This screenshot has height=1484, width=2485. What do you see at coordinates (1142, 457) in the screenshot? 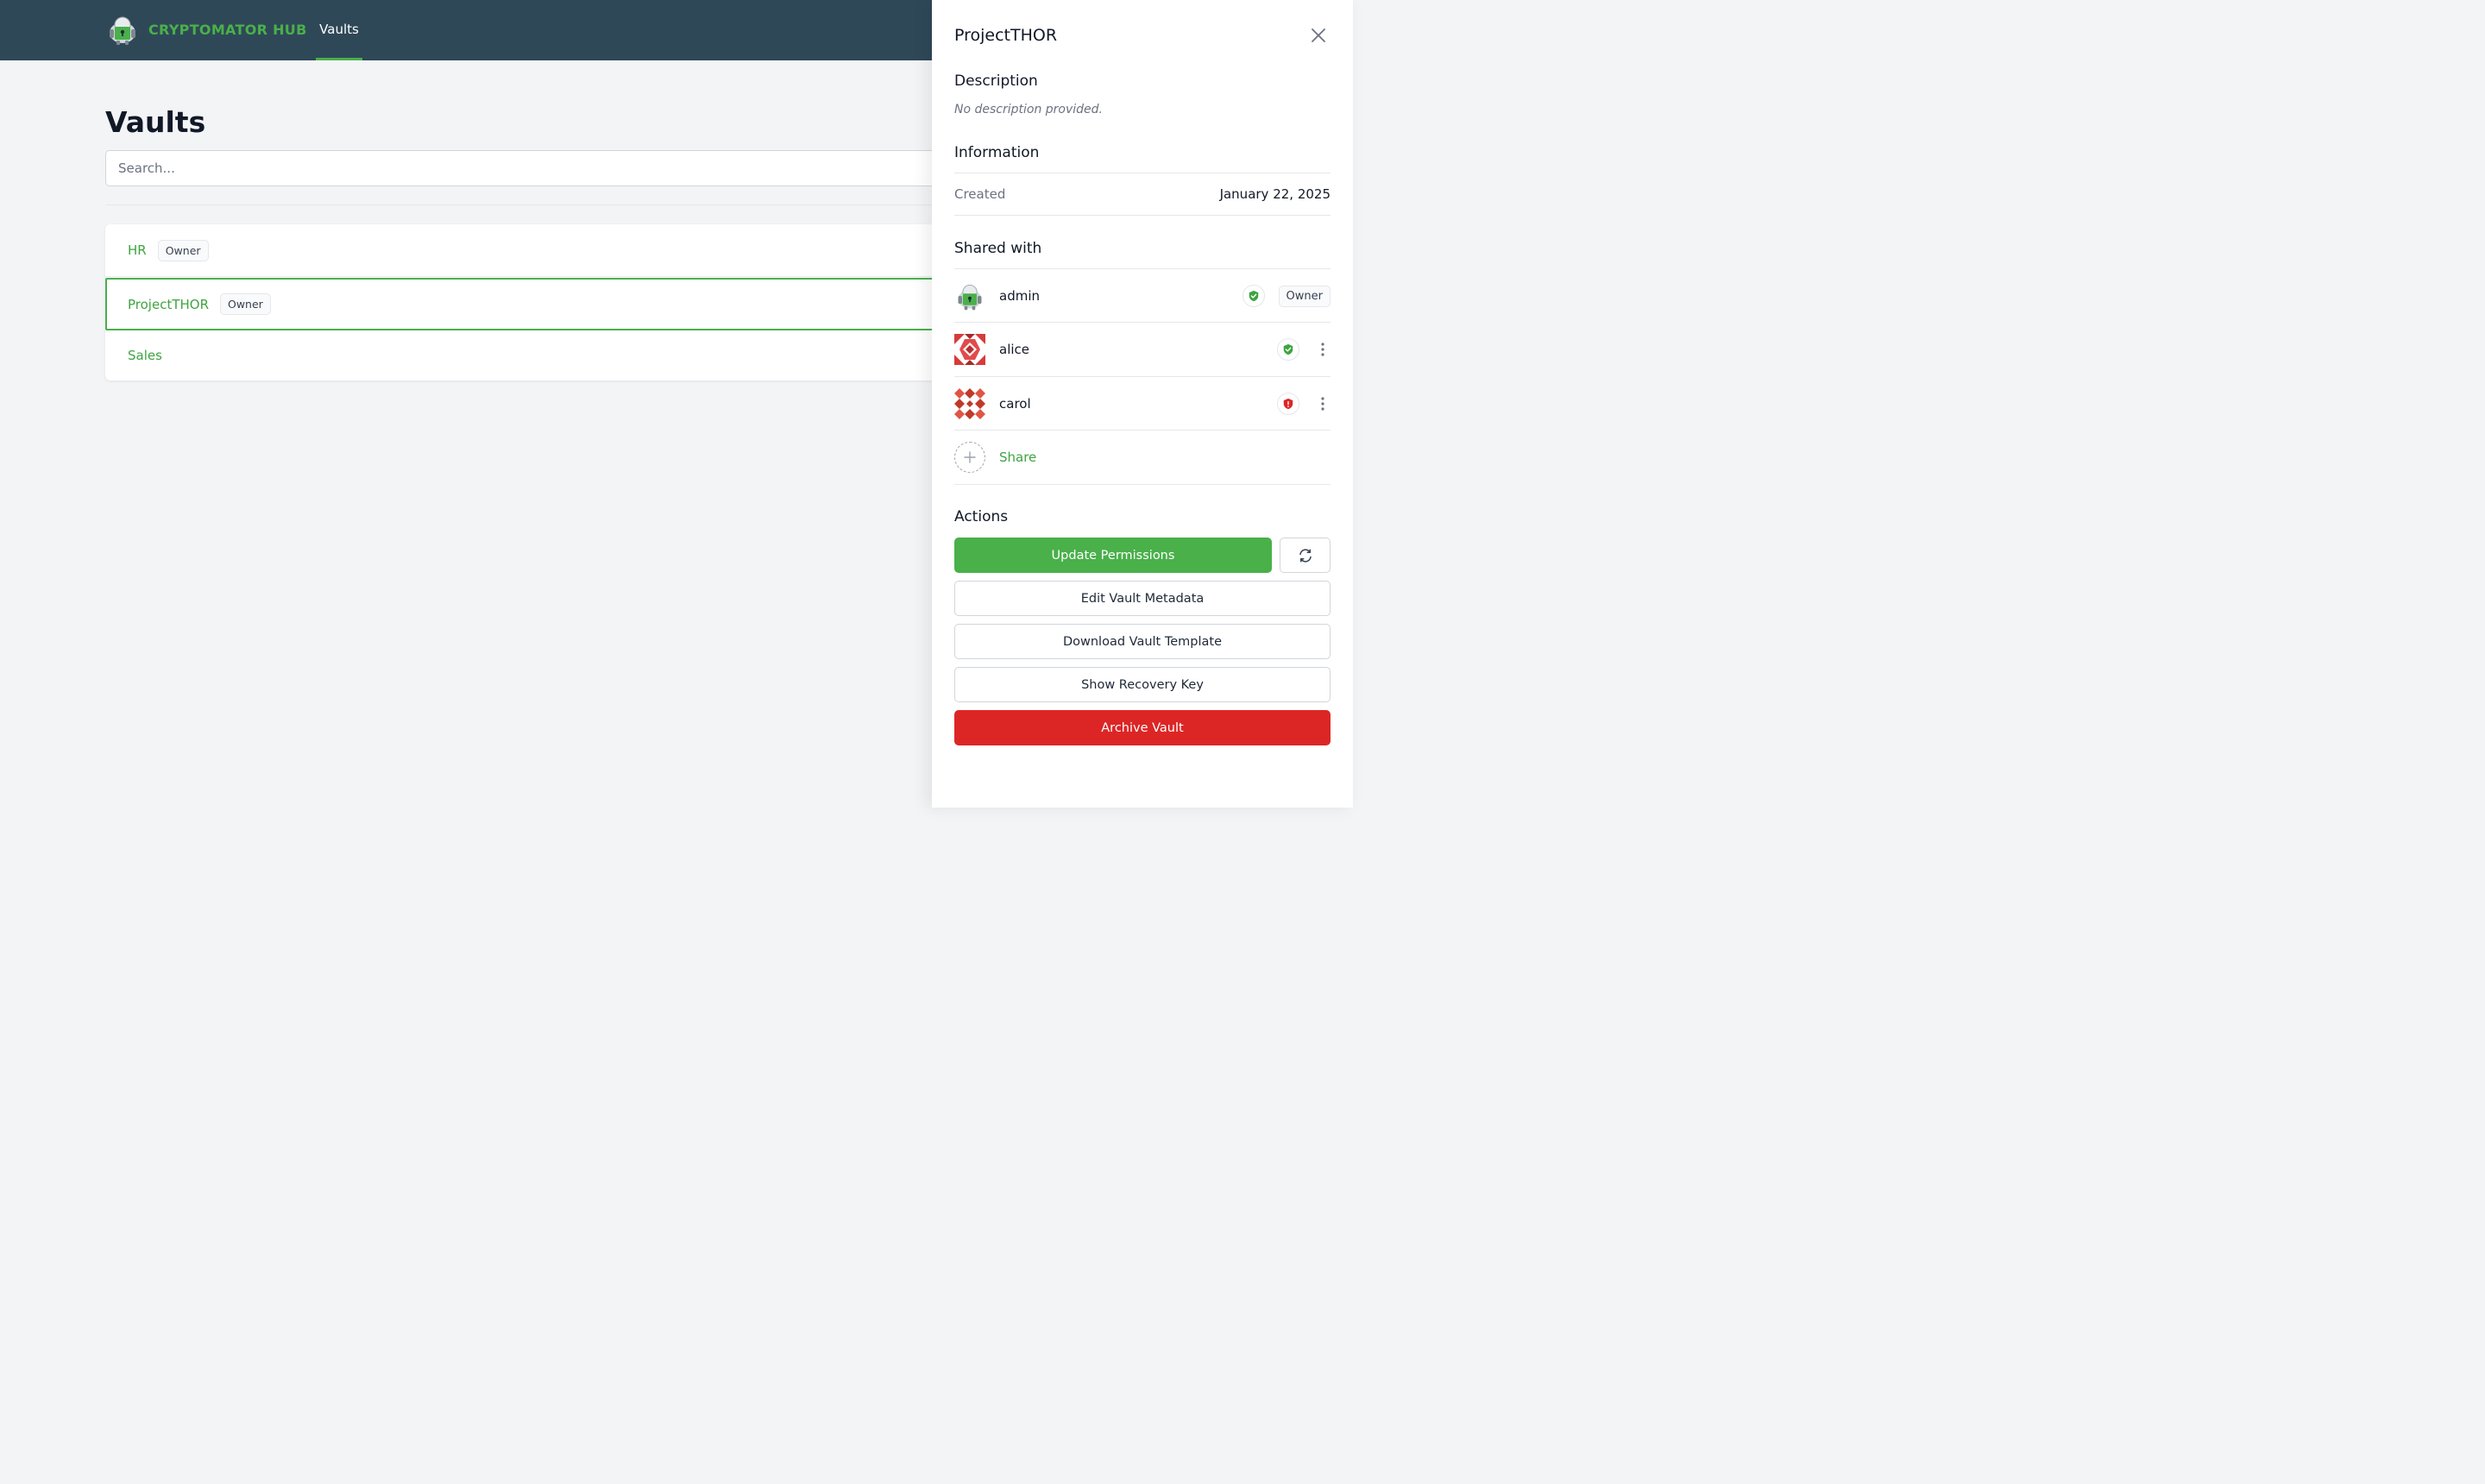
I see `share-row: Share` at bounding box center [1142, 457].